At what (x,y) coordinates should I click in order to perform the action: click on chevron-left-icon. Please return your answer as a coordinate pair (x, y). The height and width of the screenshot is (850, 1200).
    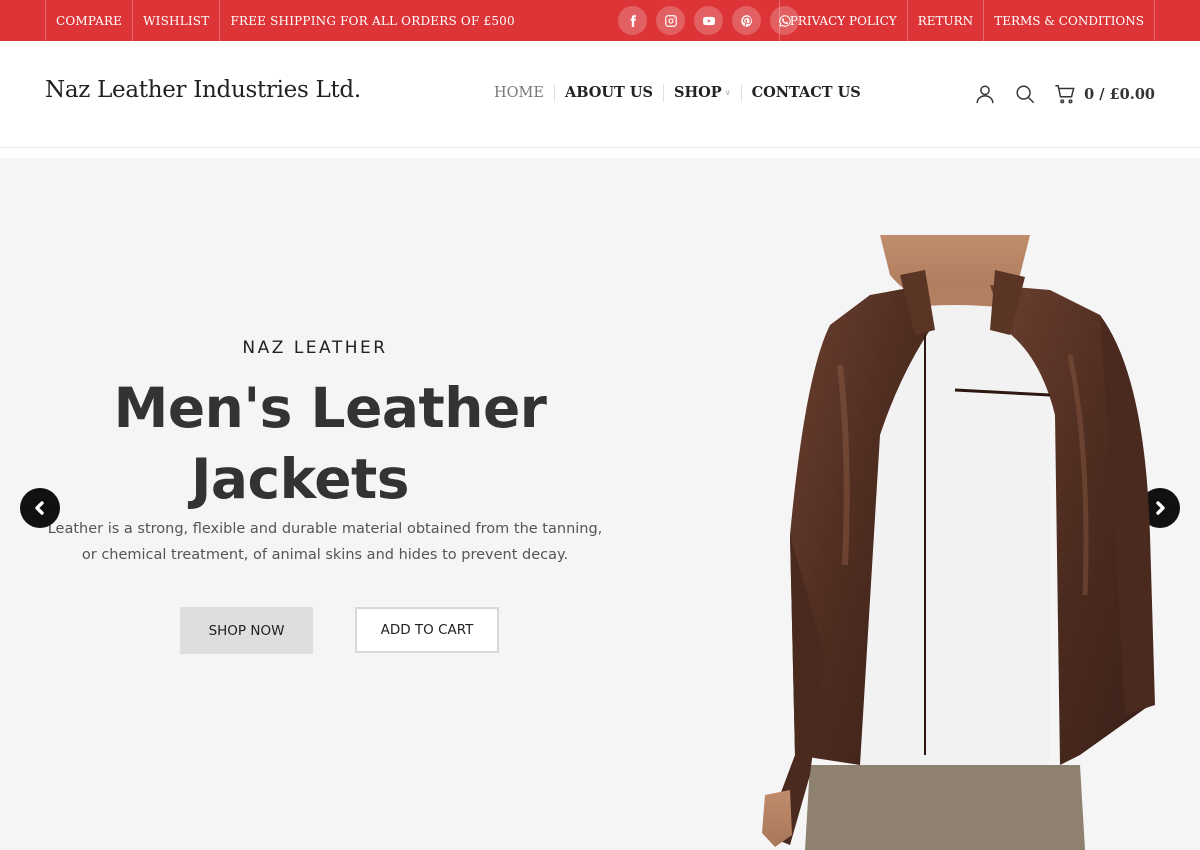
    Looking at the image, I should click on (39, 508).